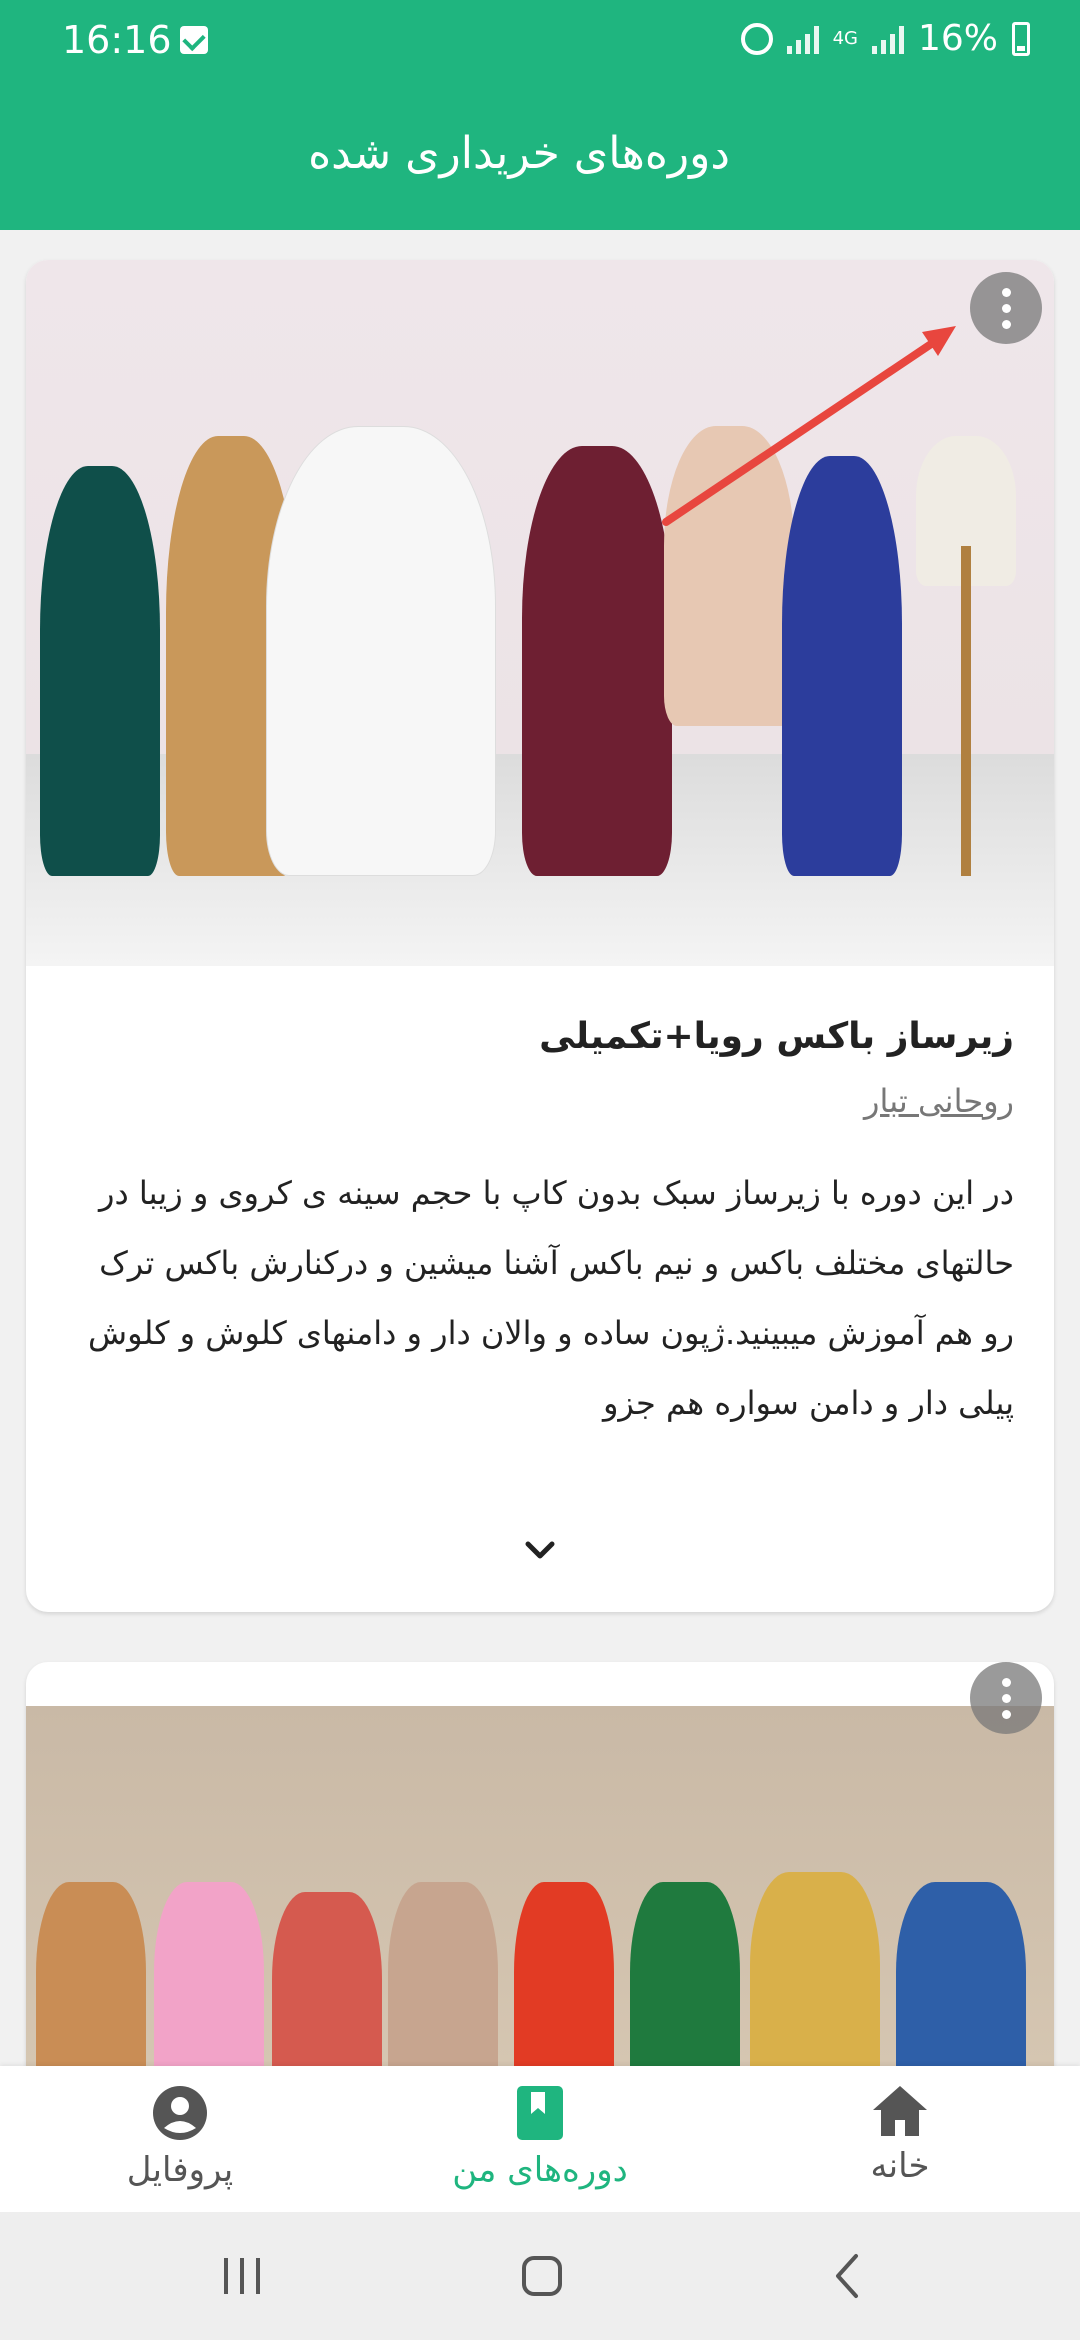 The image size is (1080, 2340). Describe the element at coordinates (845, 38) in the screenshot. I see `network-type: 4G` at that location.